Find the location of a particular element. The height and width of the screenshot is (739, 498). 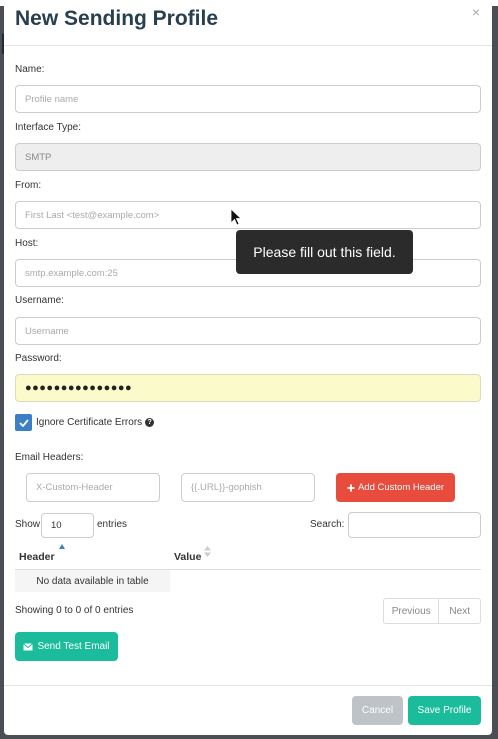

custom-header-placeholder: X-Custom-Header is located at coordinates (74, 487).